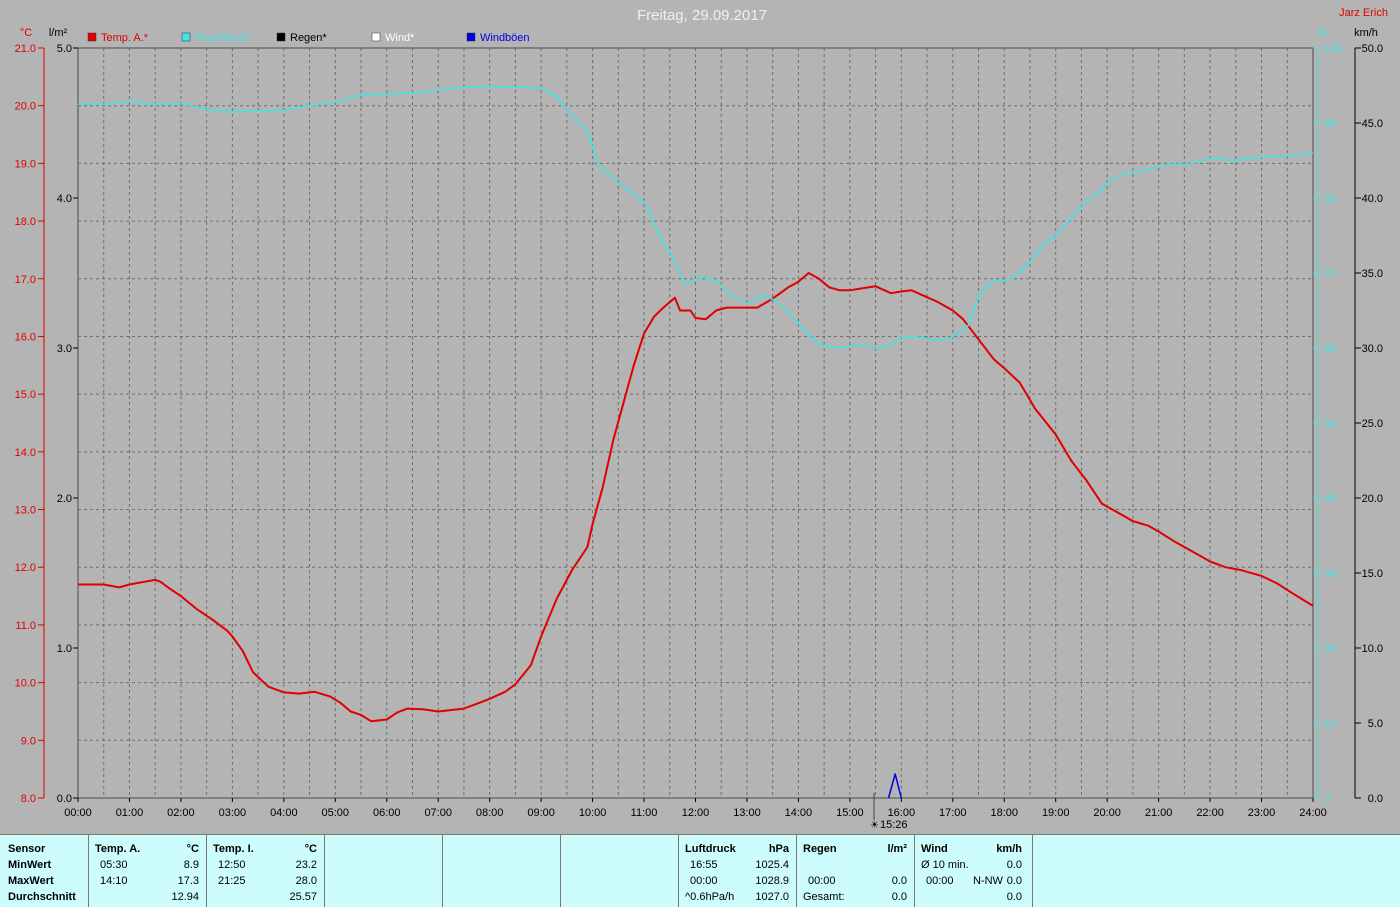 This screenshot has width=1400, height=907. What do you see at coordinates (25, 684) in the screenshot?
I see `temp-tick-label: 10.0` at bounding box center [25, 684].